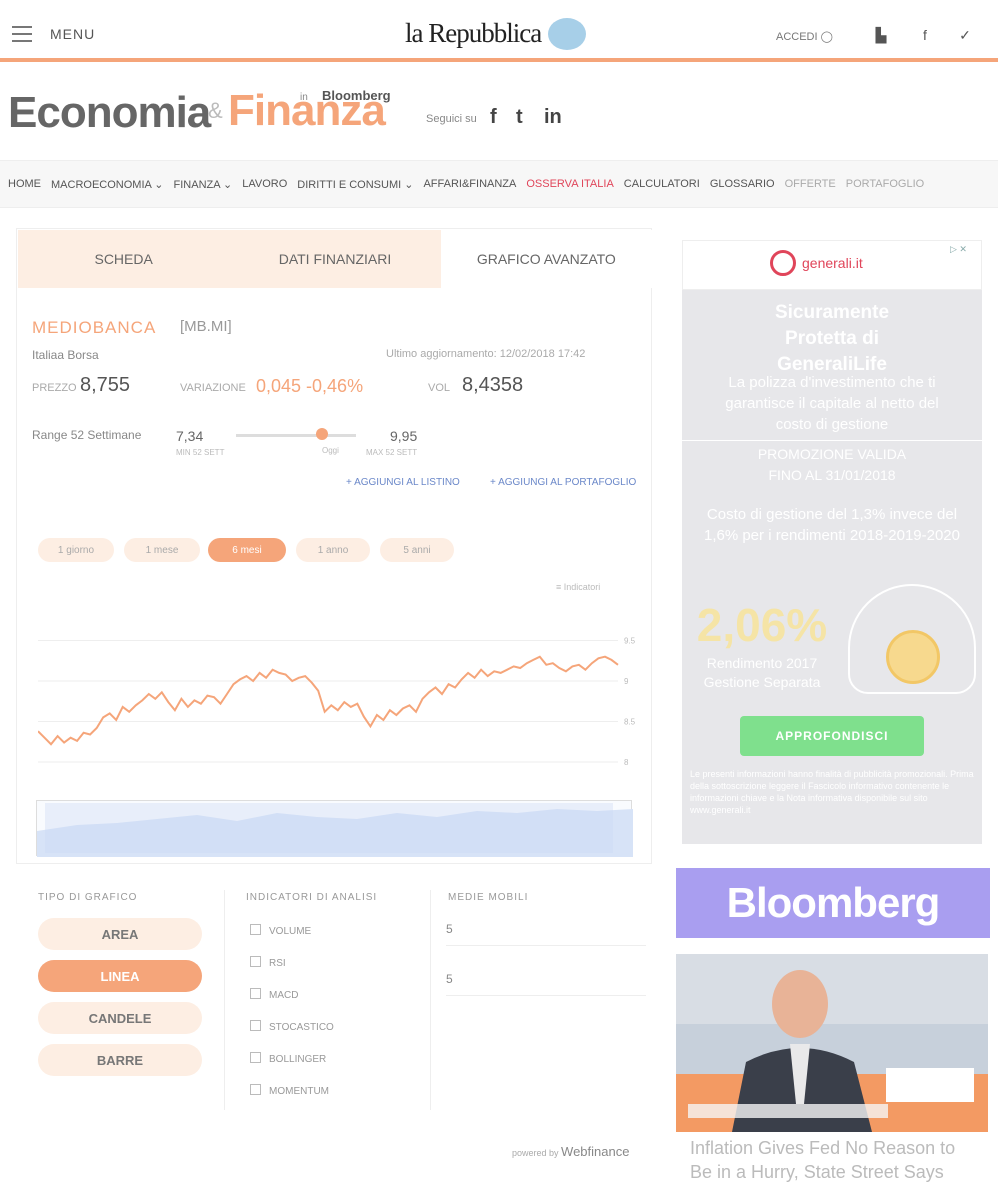 This screenshot has height=1198, width=998. Describe the element at coordinates (200, 452) in the screenshot. I see `range-min-label: MIN 52 SETT` at that location.